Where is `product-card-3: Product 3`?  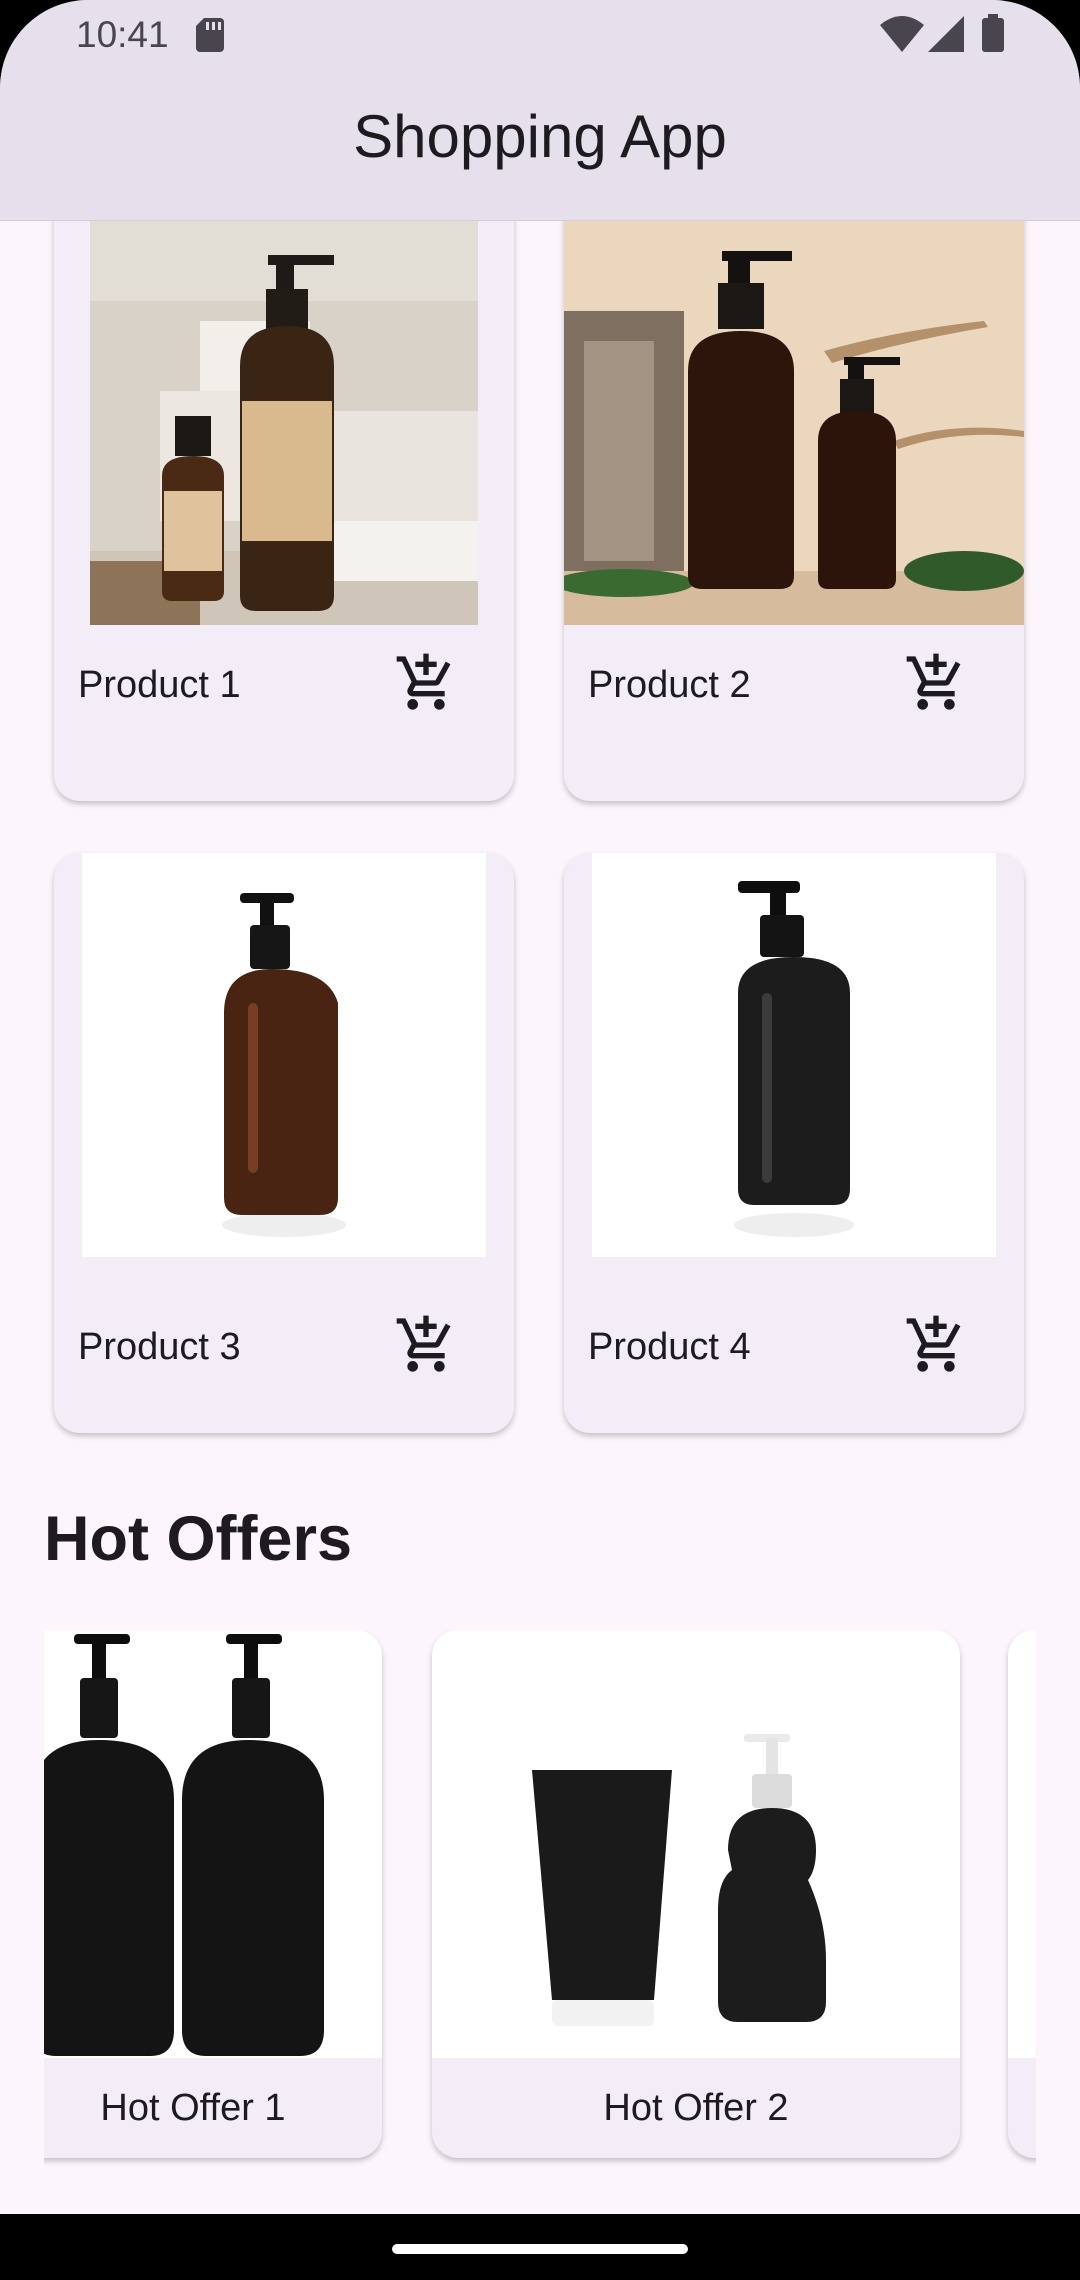
product-card-3: Product 3 is located at coordinates (284, 1143).